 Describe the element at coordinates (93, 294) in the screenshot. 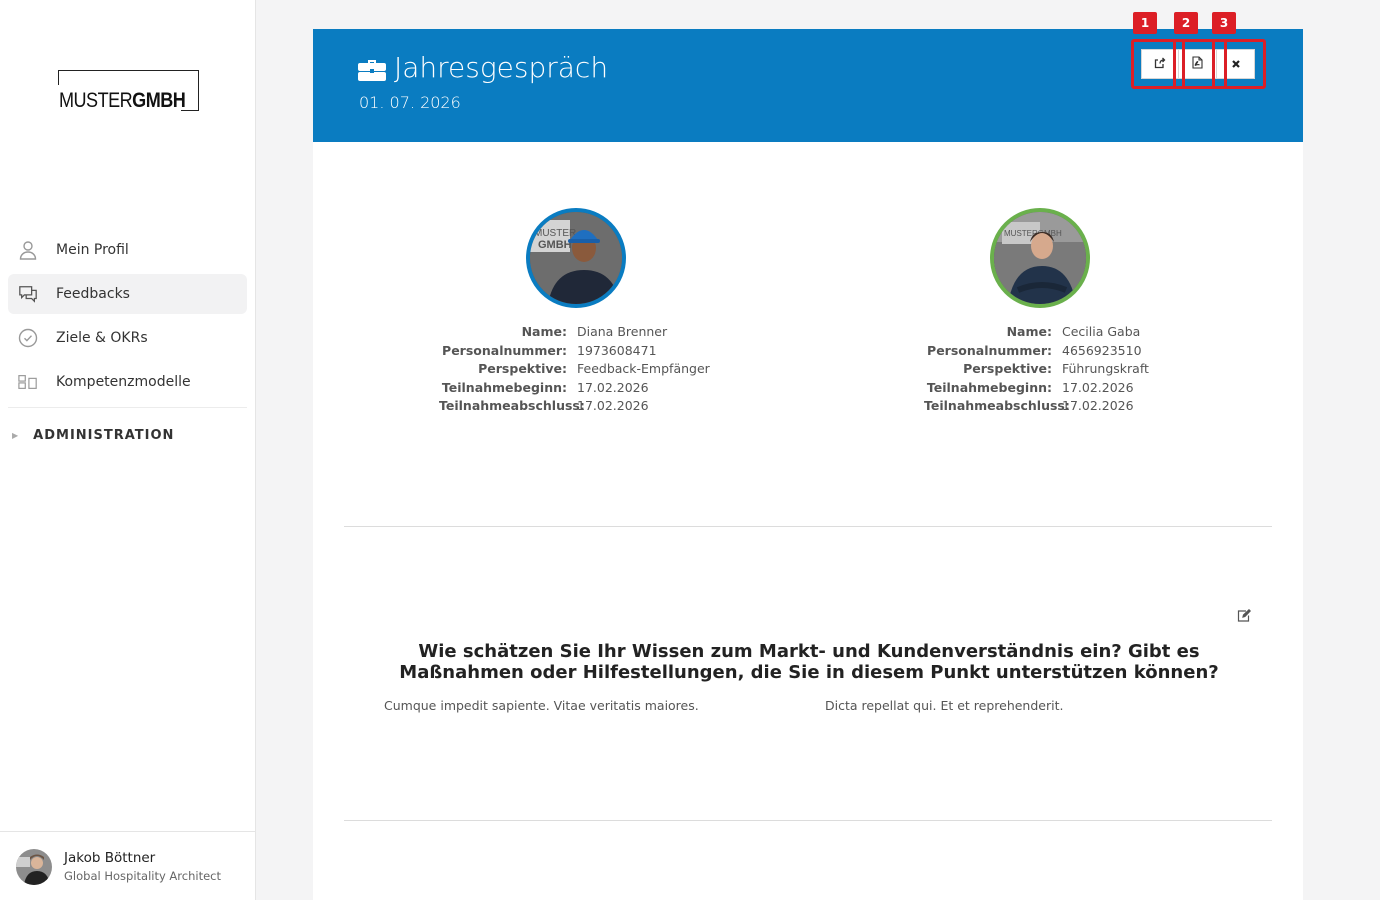

I see `nav-item-label: Feedbacks` at that location.